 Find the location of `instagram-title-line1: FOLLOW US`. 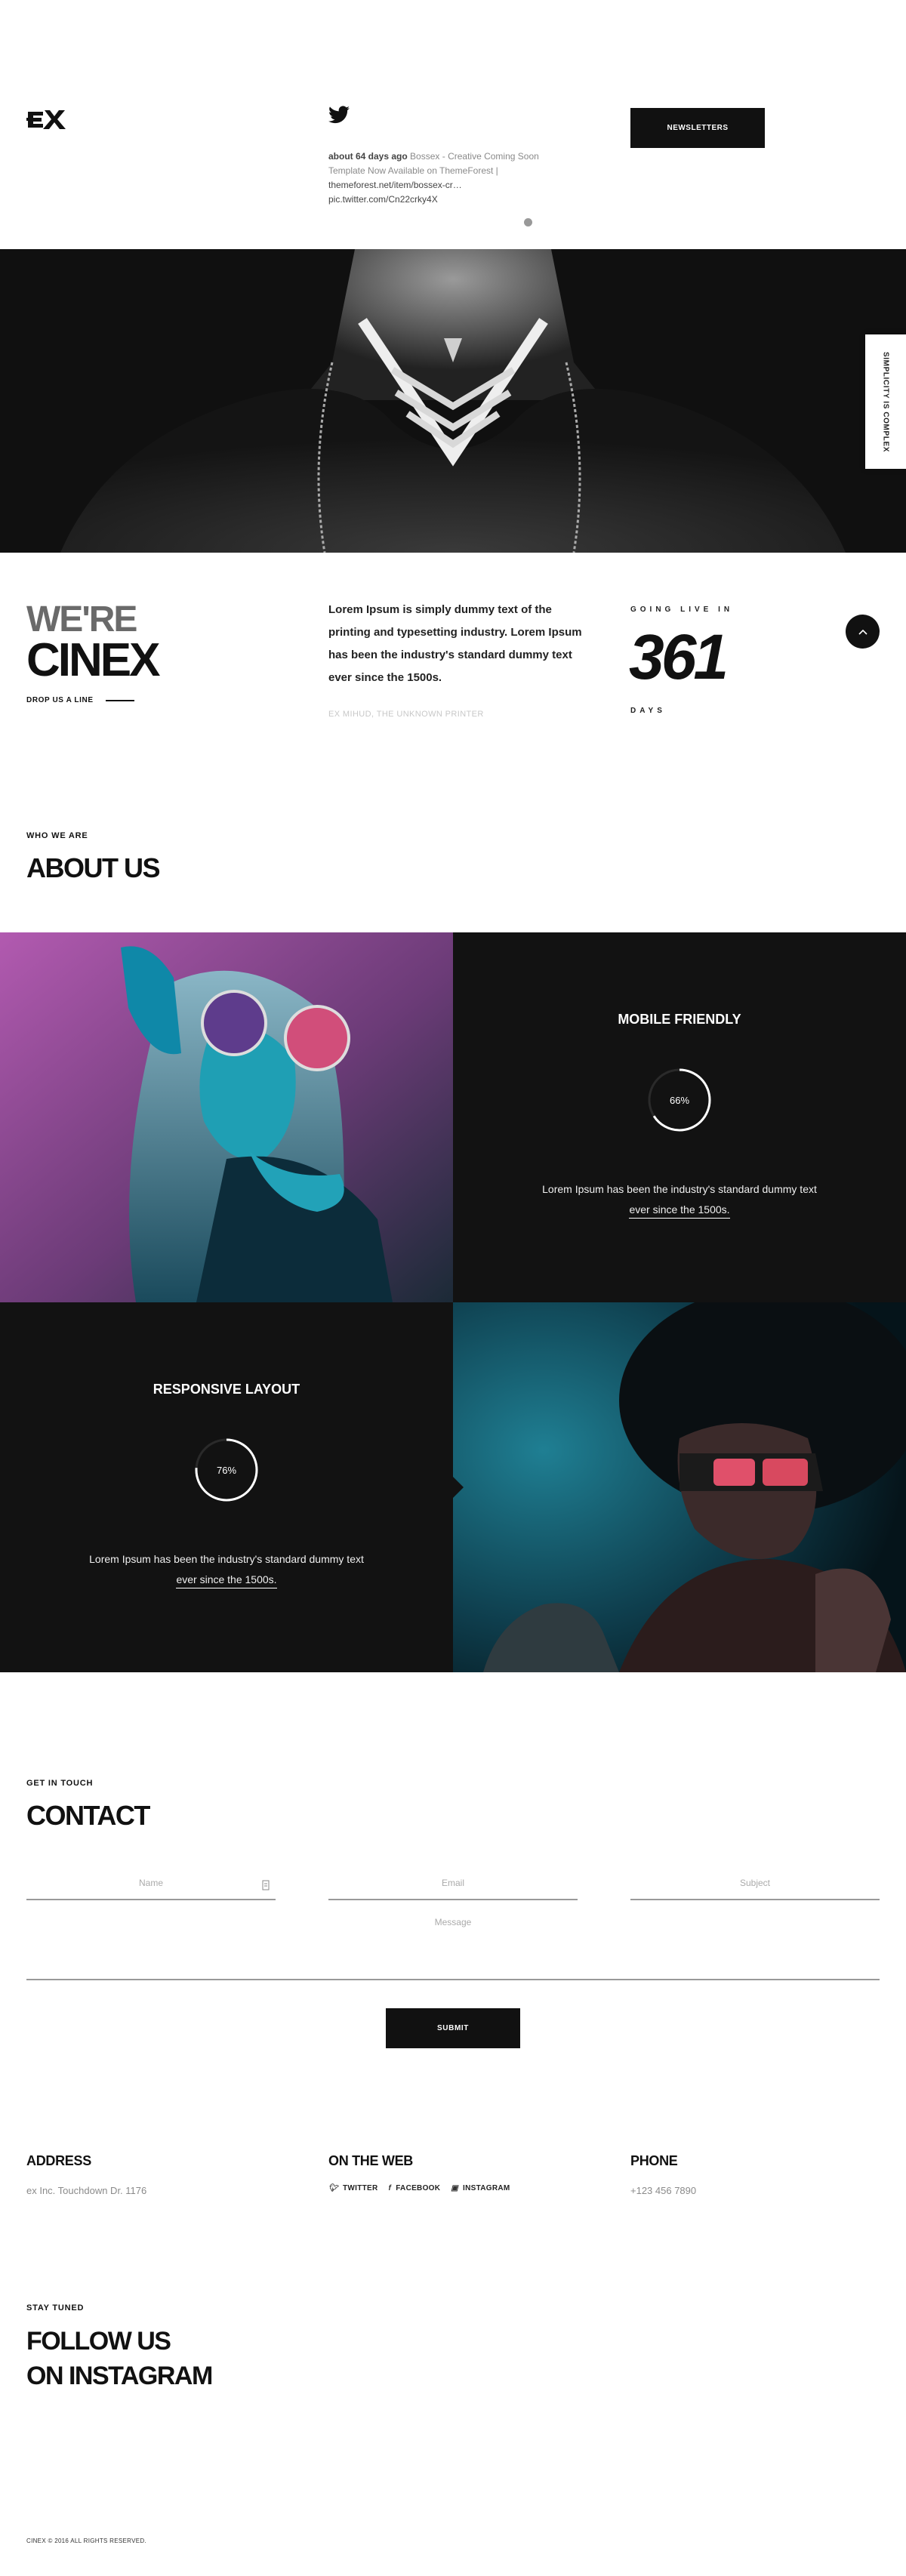

instagram-title-line1: FOLLOW US is located at coordinates (99, 2341).